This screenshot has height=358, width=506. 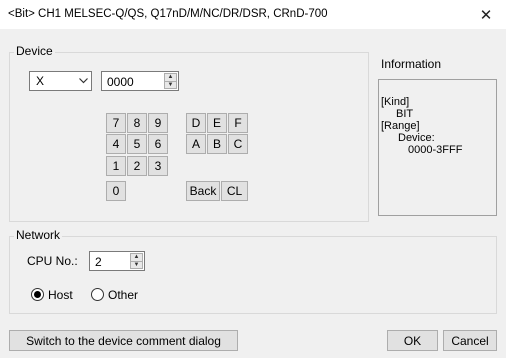 I want to click on close-button: ✕, so click(x=486, y=15).